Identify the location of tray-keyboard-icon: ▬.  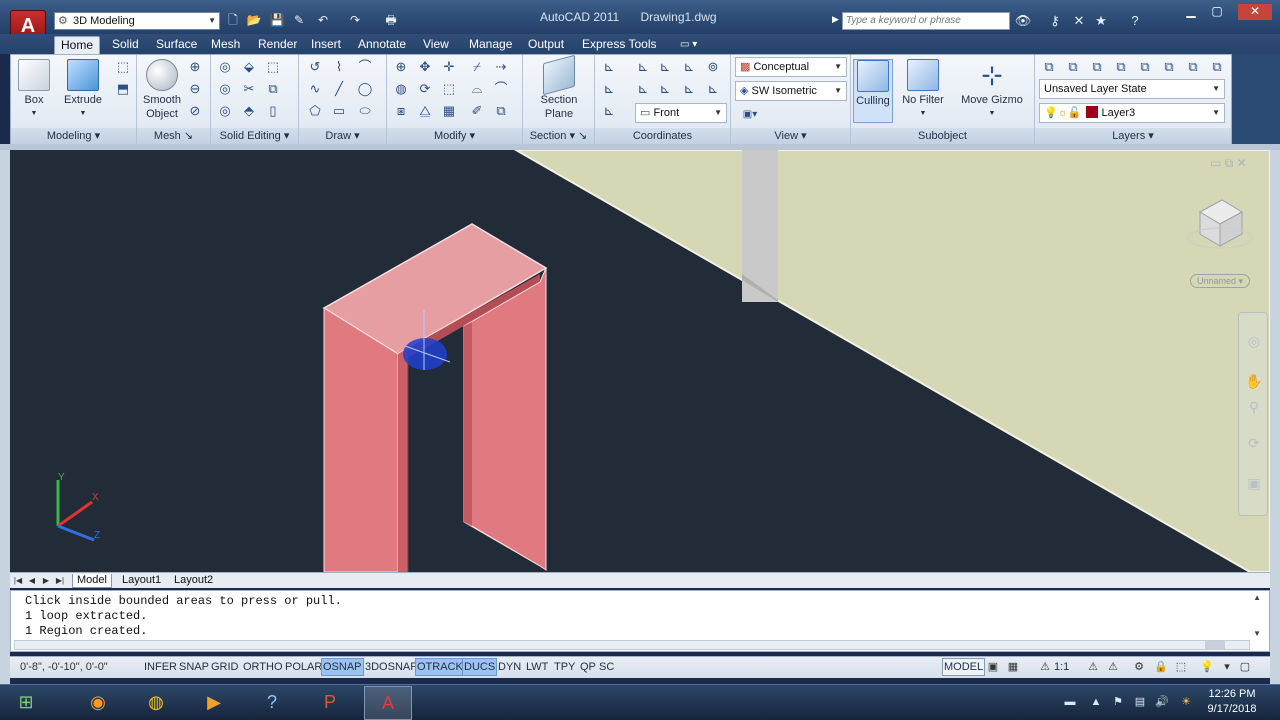
(1070, 702).